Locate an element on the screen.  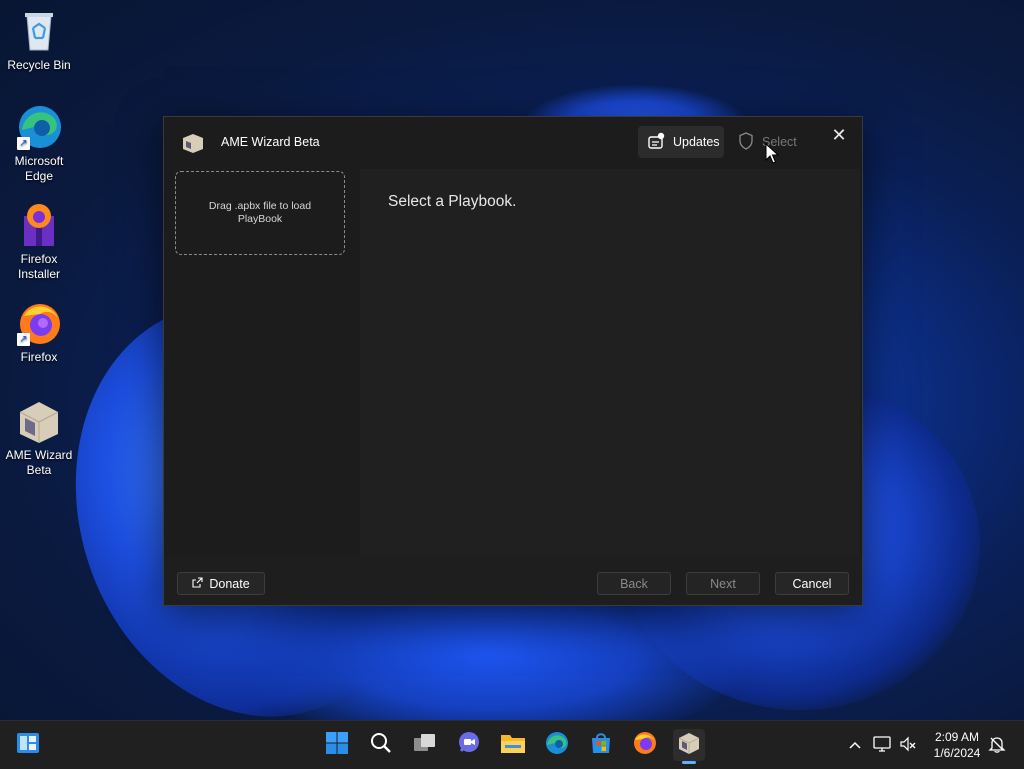
task-view-icon is located at coordinates (425, 745).